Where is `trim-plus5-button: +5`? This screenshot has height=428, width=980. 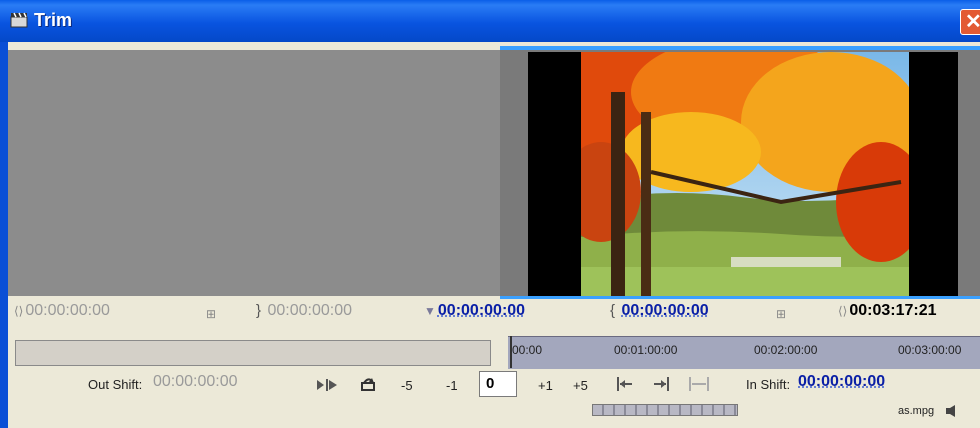 trim-plus5-button: +5 is located at coordinates (580, 385).